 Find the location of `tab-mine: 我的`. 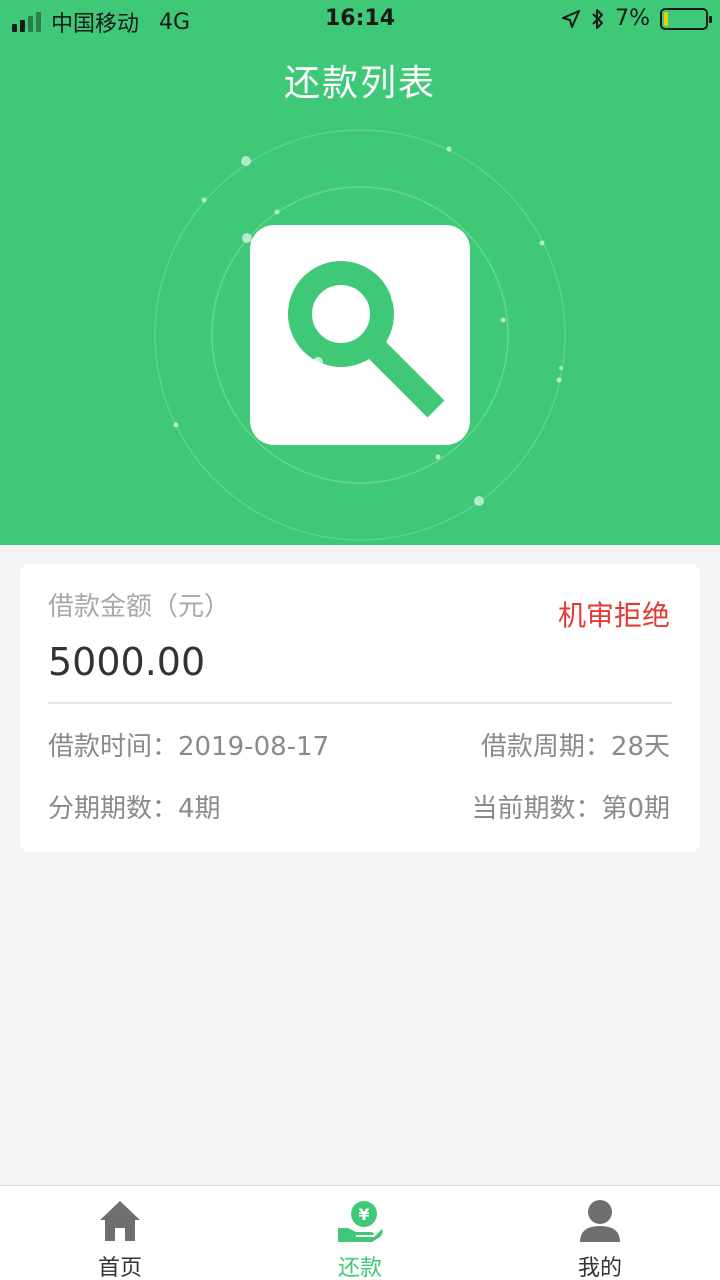

tab-mine: 我的 is located at coordinates (600, 1233).